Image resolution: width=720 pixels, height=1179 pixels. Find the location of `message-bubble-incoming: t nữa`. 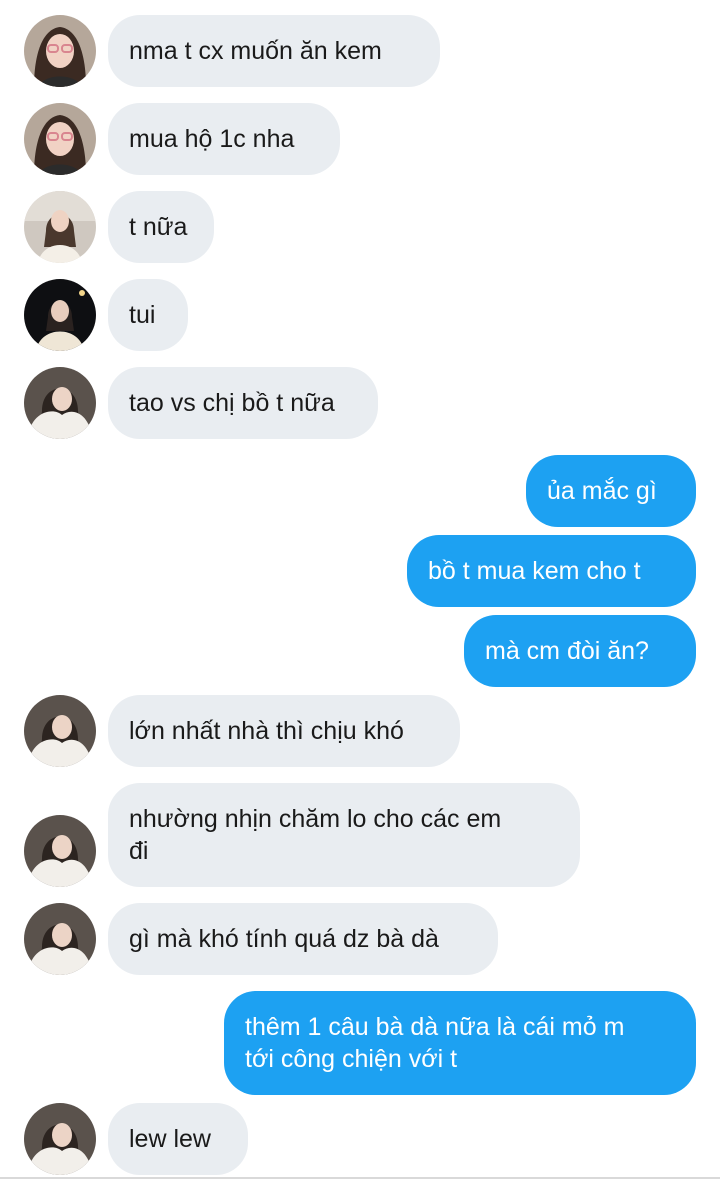

message-bubble-incoming: t nữa is located at coordinates (161, 227).